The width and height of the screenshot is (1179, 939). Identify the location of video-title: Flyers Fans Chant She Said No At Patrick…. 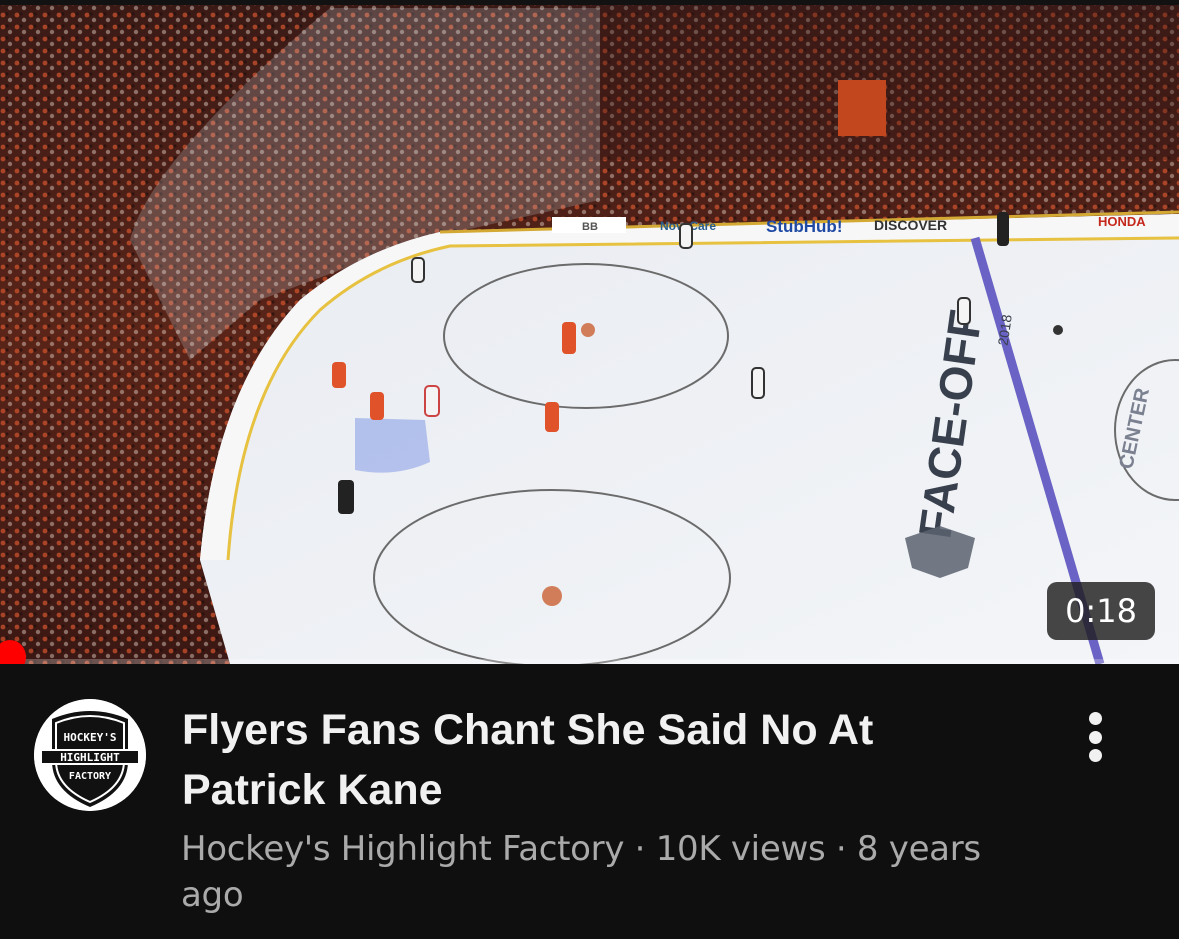
(597, 760).